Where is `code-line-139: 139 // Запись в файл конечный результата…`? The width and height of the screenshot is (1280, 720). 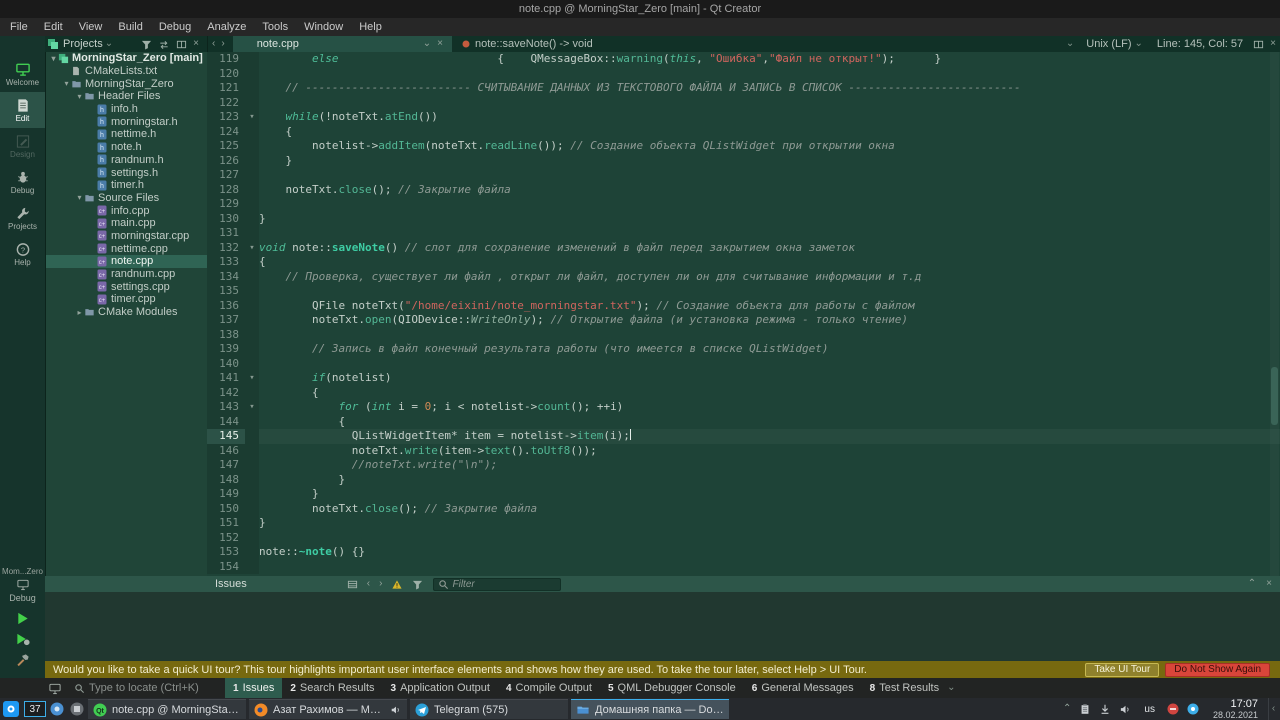
code-line-139: 139 // Запись в файл конечный результата… is located at coordinates (743, 349).